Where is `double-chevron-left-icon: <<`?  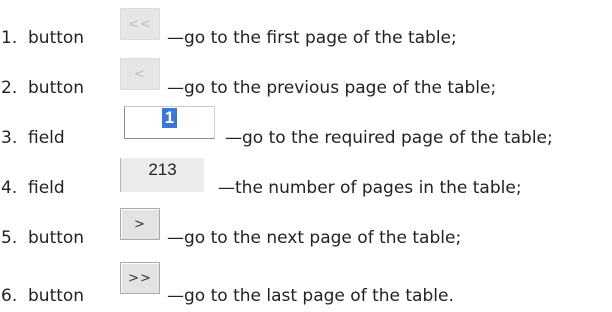 double-chevron-left-icon: << is located at coordinates (140, 24).